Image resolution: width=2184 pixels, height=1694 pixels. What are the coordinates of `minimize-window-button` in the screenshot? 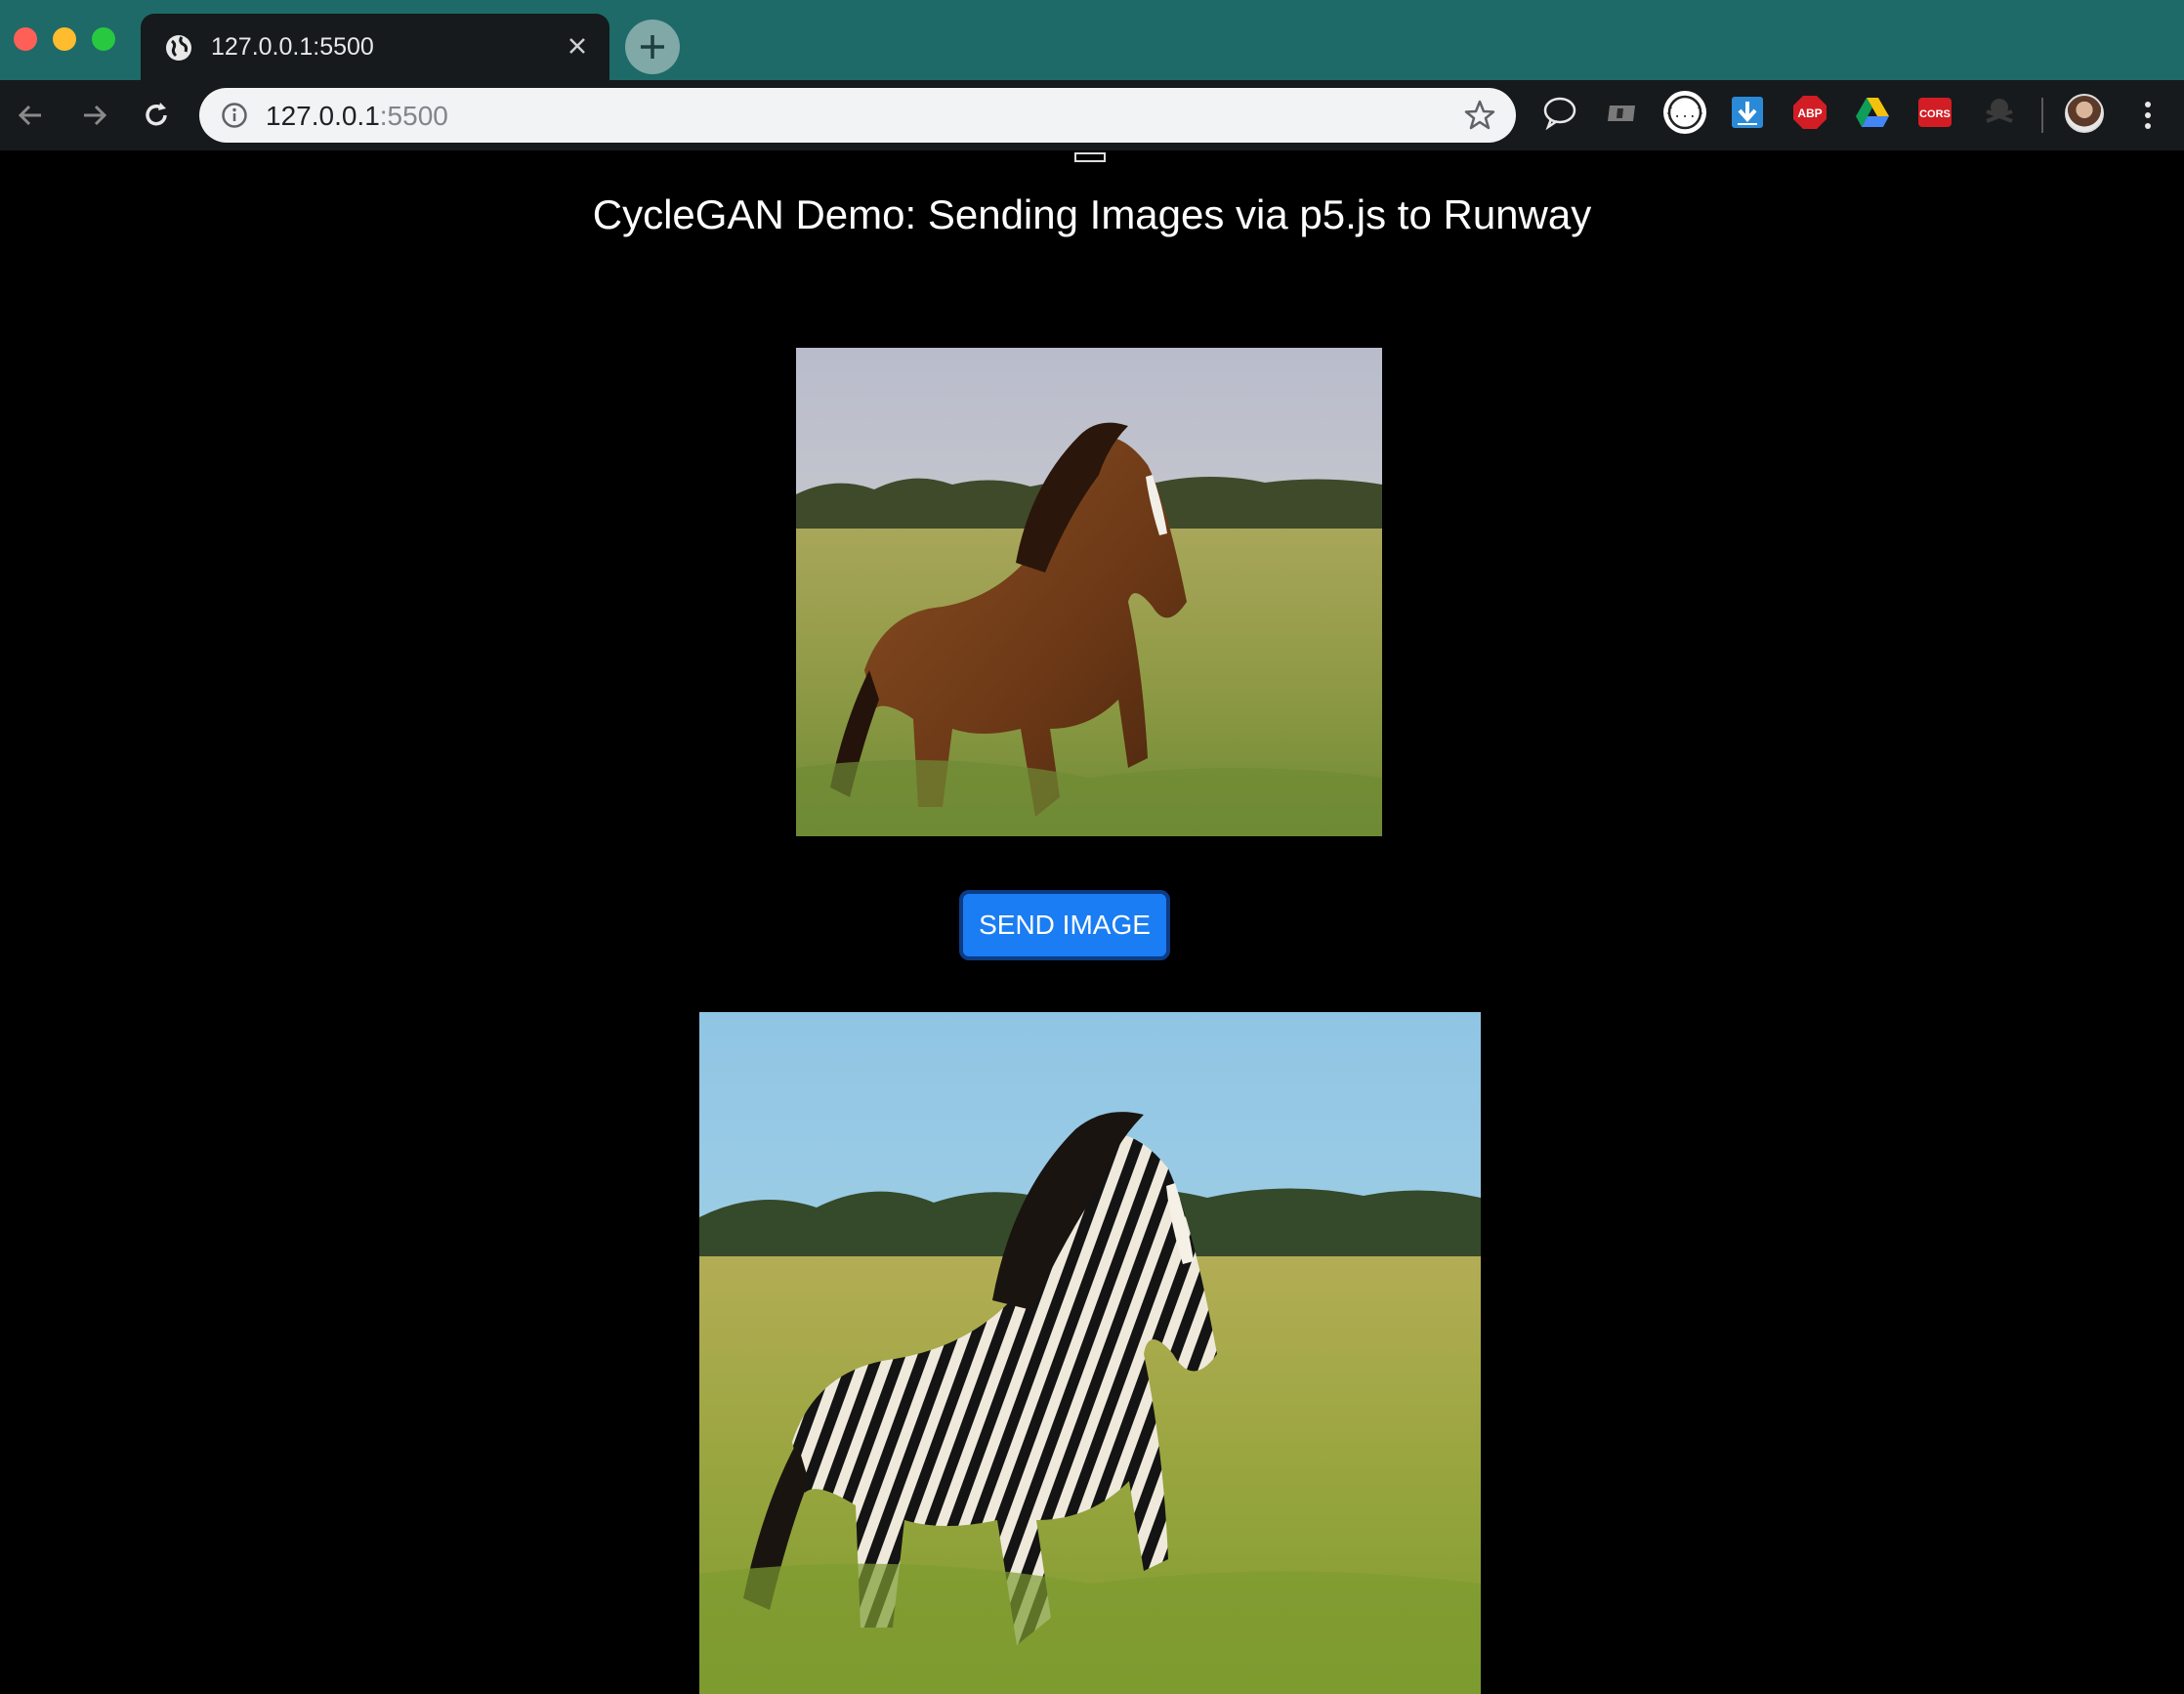 It's located at (64, 39).